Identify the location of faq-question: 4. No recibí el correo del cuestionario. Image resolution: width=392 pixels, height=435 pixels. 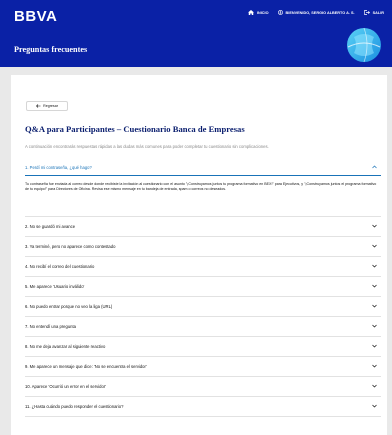
(60, 266).